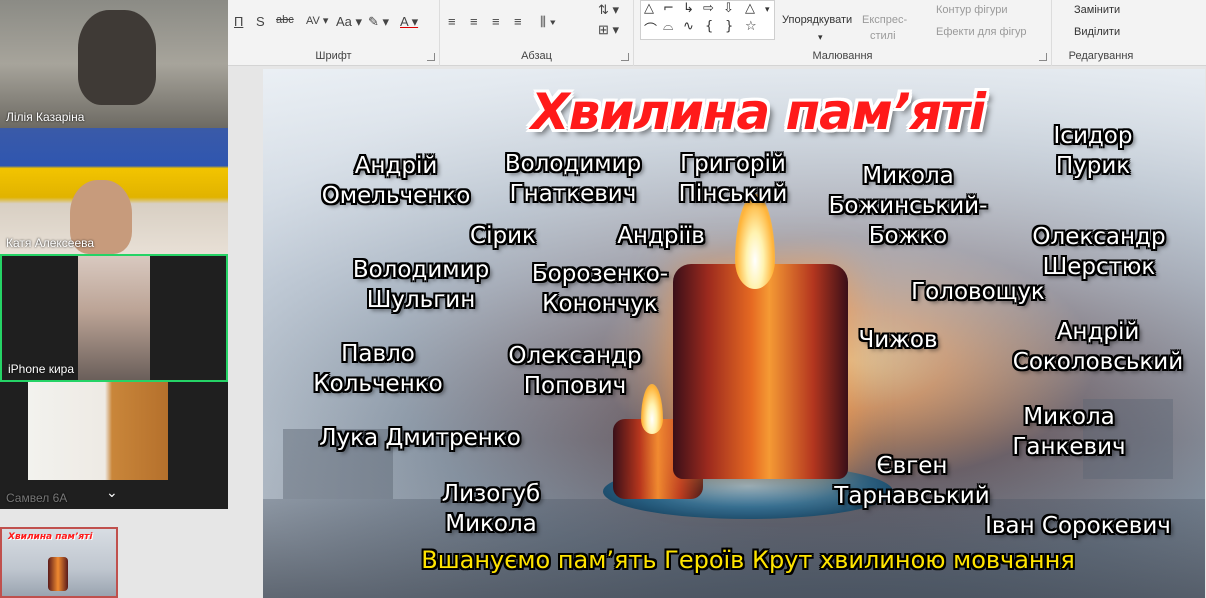  Describe the element at coordinates (608, 10) in the screenshot. I see `text-direction-icon: ⇅ ▾` at that location.